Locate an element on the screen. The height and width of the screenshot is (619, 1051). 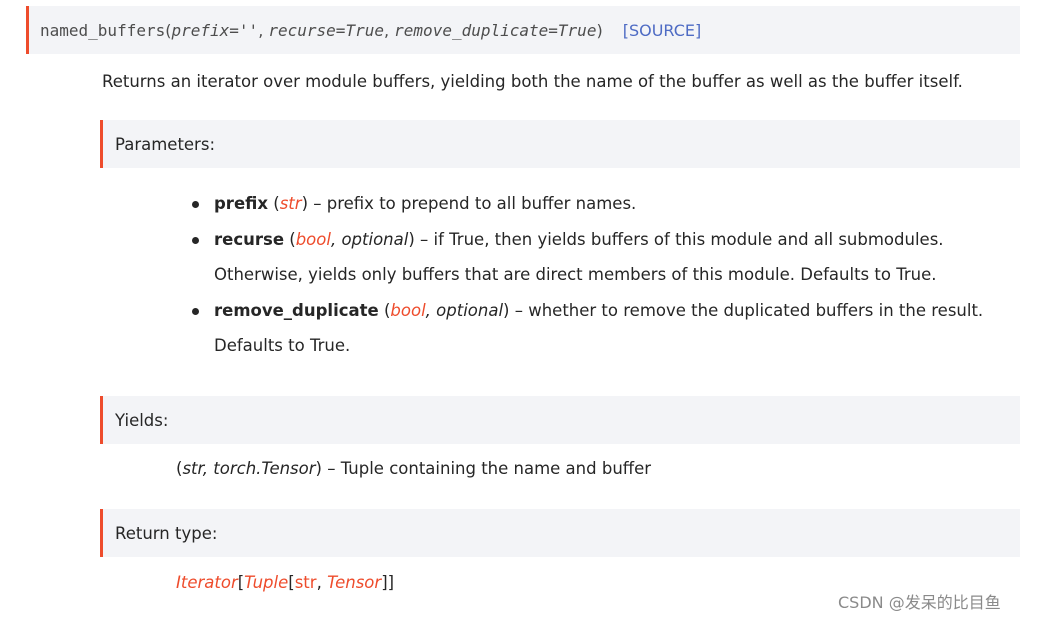
parameters-heading: Parameters: is located at coordinates (560, 144).